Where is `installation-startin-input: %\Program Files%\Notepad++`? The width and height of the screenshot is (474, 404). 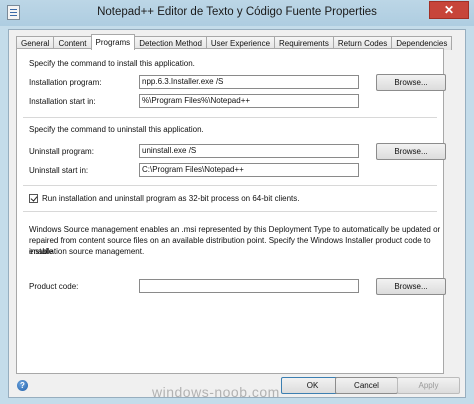
installation-startin-input: %\Program Files%\Notepad++ is located at coordinates (249, 101).